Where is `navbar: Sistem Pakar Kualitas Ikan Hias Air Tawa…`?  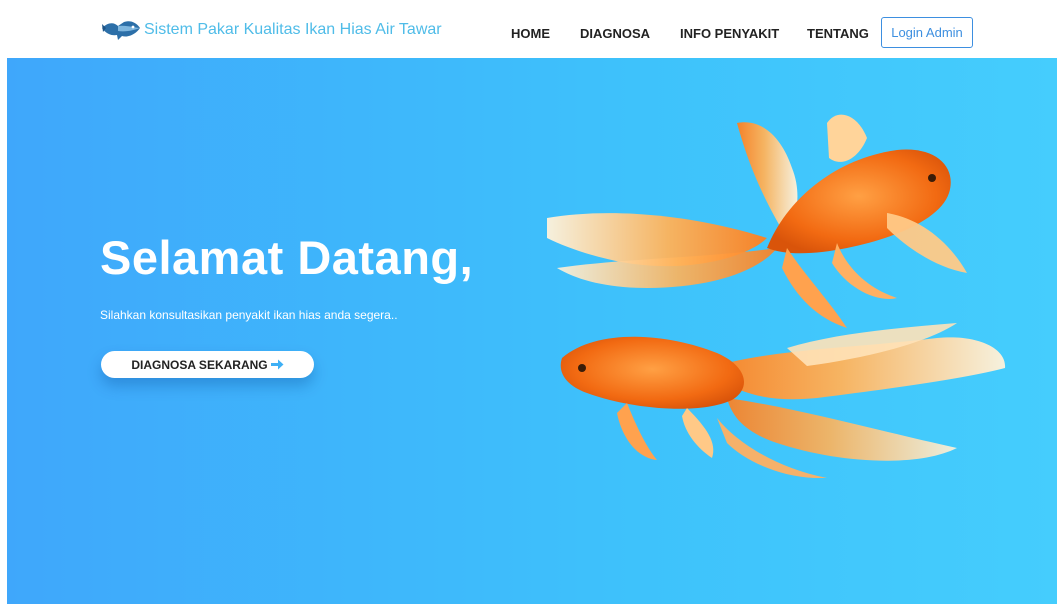 navbar: Sistem Pakar Kualitas Ikan Hias Air Tawa… is located at coordinates (528, 29).